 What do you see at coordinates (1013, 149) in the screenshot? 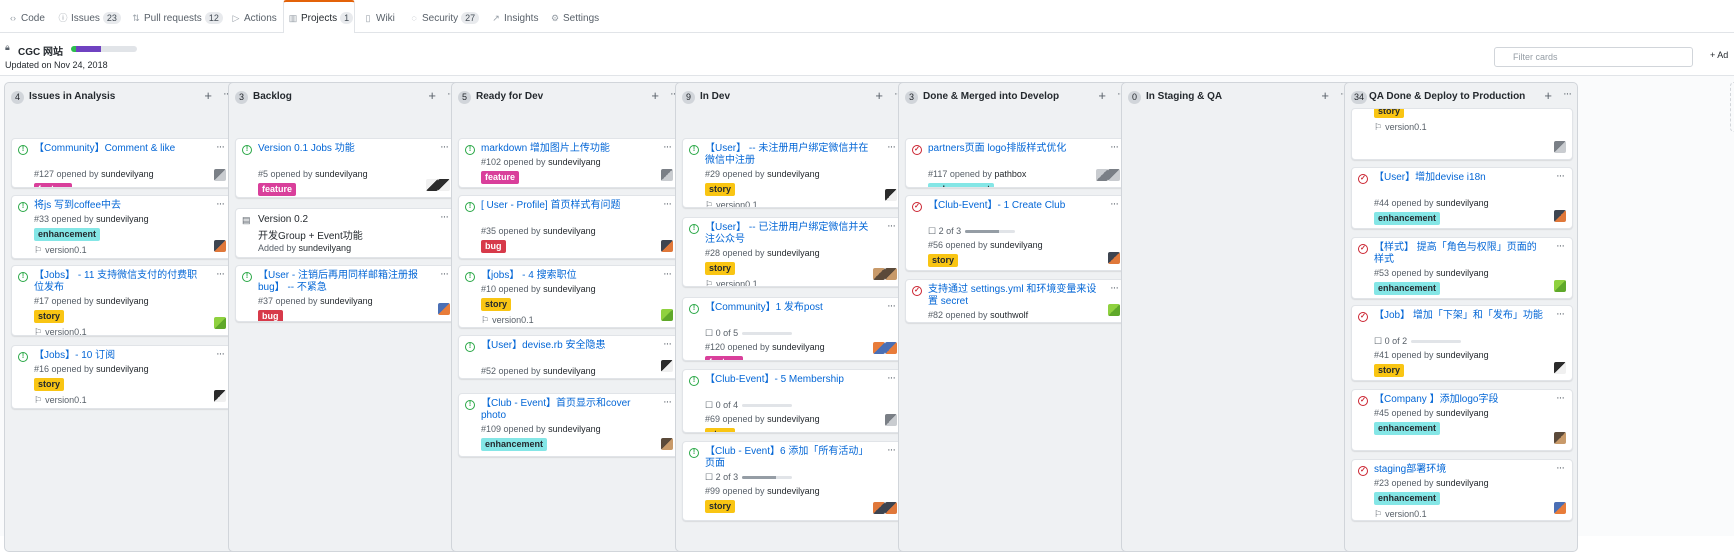
I see `card-title: partners页面 logo排版样式优化` at bounding box center [1013, 149].